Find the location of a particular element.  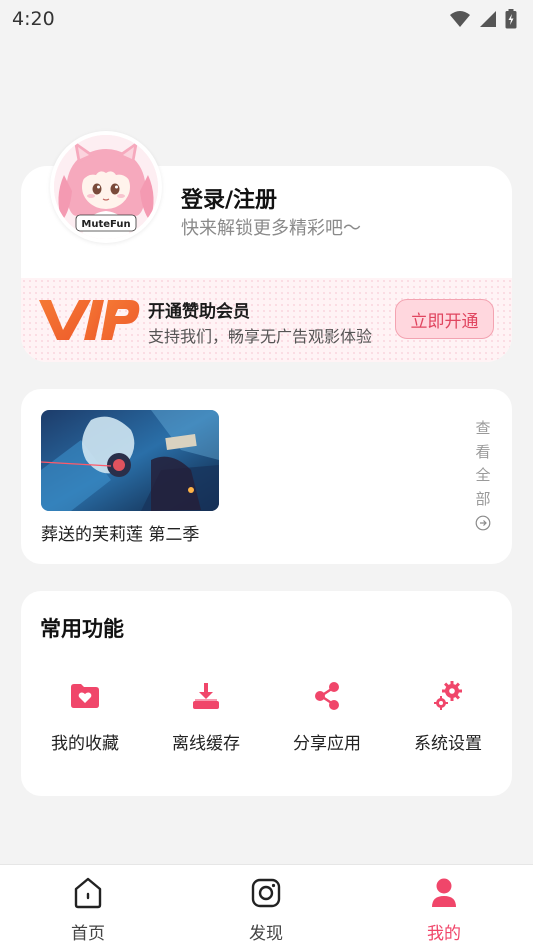

anime-thumbnail-image is located at coordinates (130, 460).